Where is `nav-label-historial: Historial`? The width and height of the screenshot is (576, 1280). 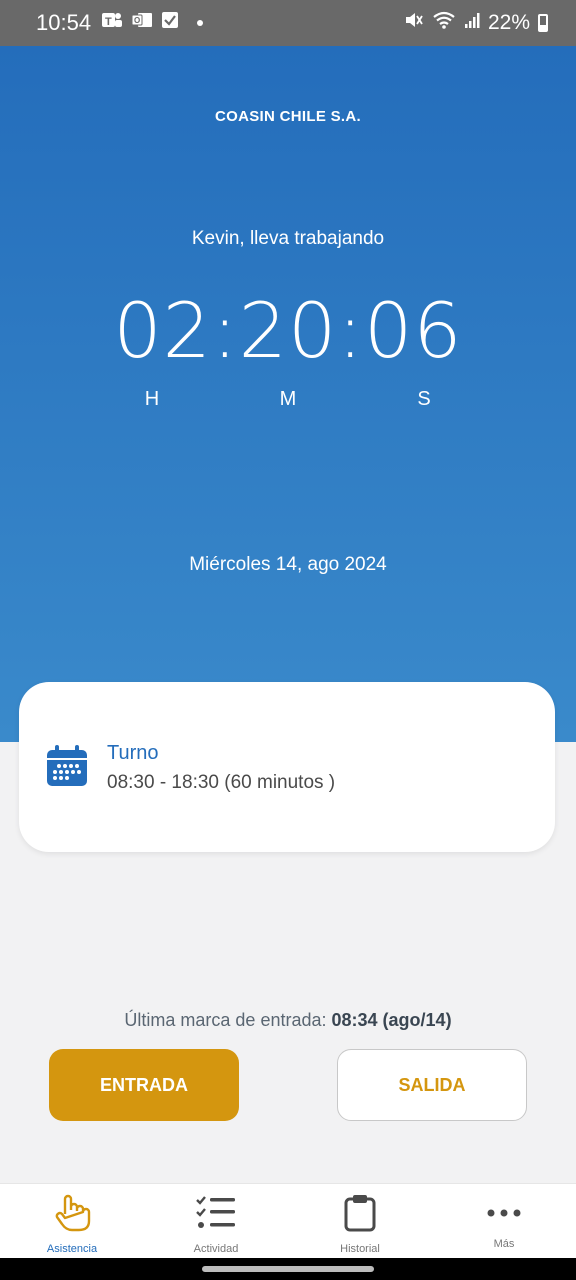
nav-label-historial: Historial is located at coordinates (360, 1249).